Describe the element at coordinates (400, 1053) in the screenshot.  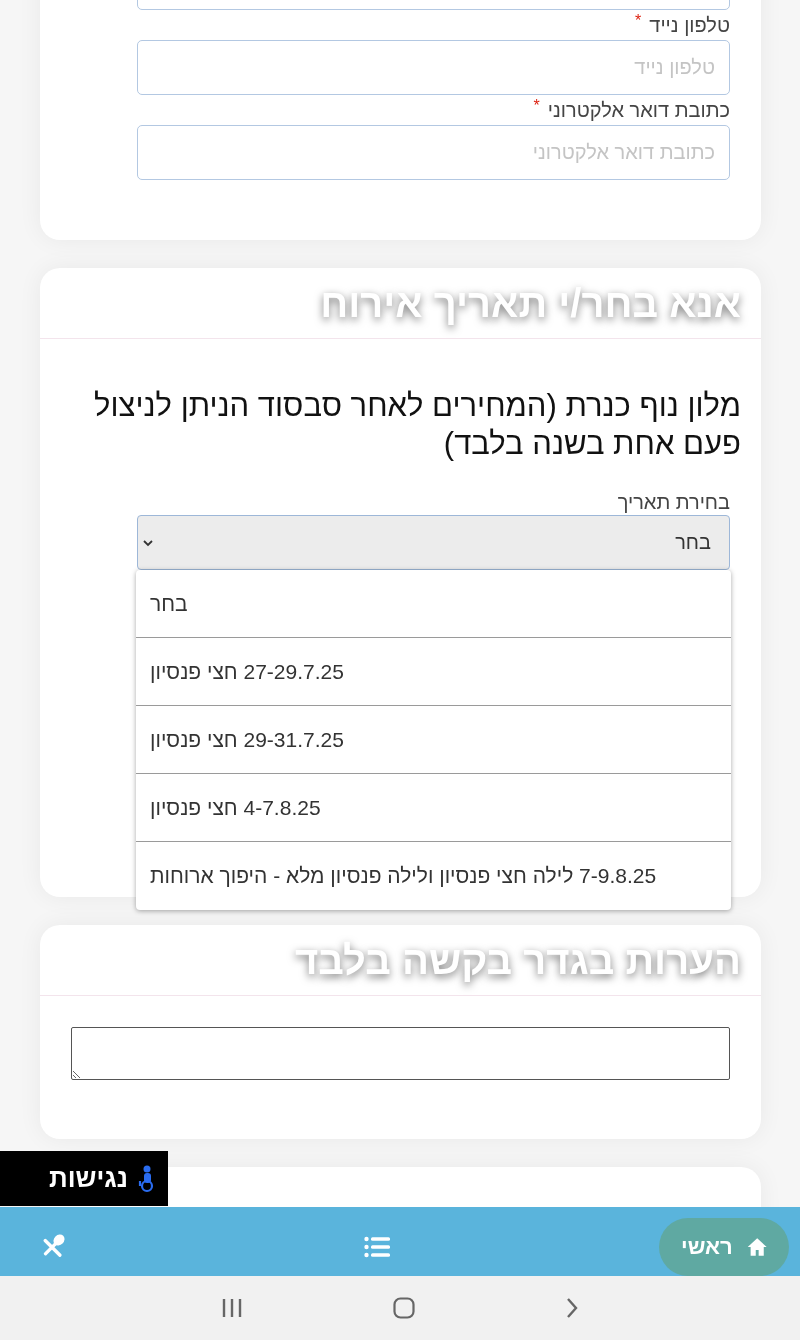
I see `notes-textarea` at that location.